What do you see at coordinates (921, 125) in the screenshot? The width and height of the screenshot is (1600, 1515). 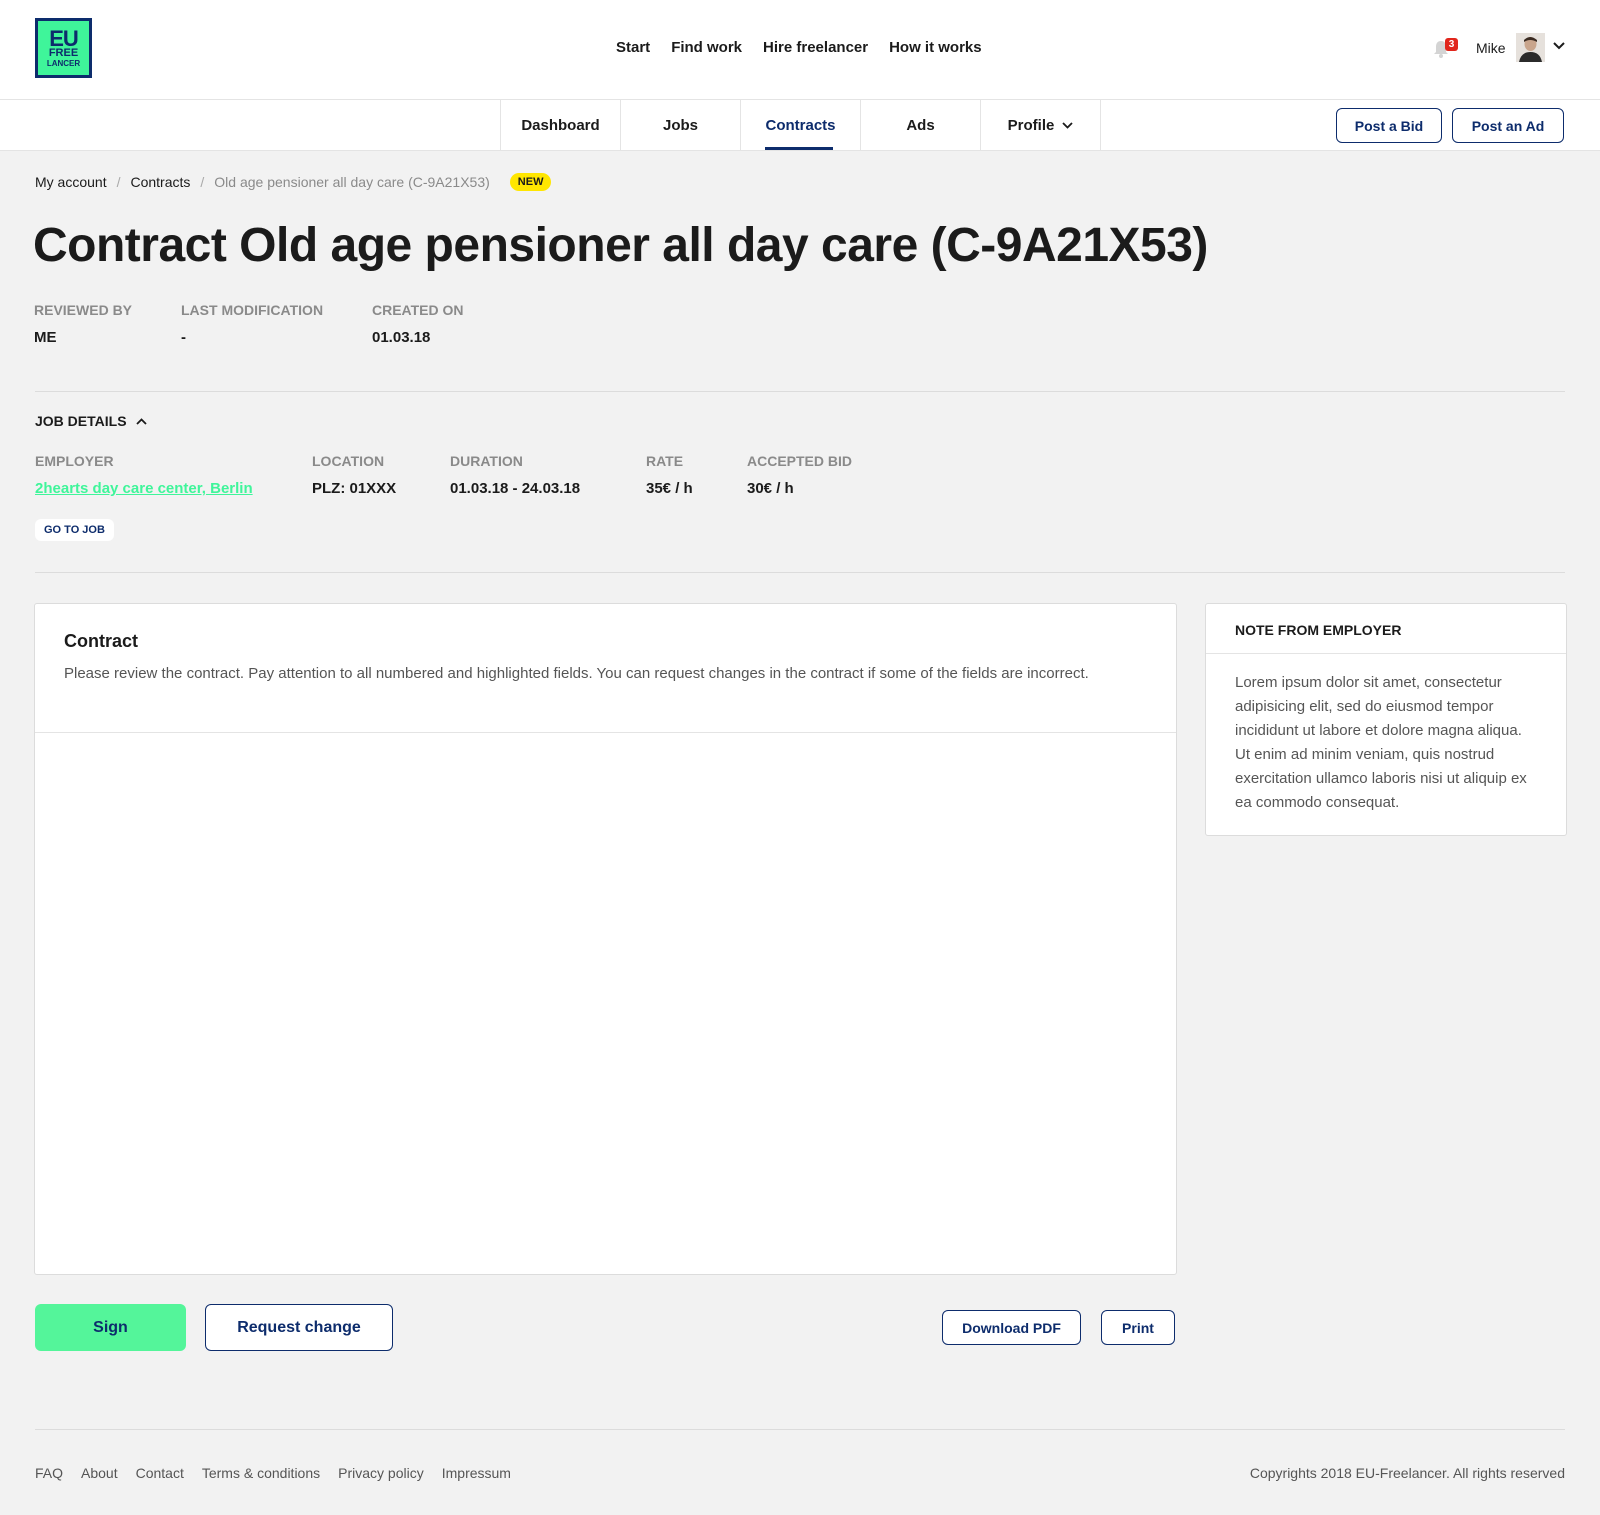 I see `tab-ads: Ads` at bounding box center [921, 125].